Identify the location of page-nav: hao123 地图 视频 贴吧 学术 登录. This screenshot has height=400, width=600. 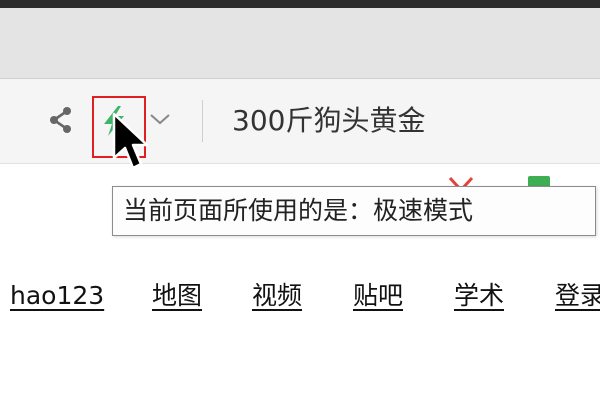
(305, 296).